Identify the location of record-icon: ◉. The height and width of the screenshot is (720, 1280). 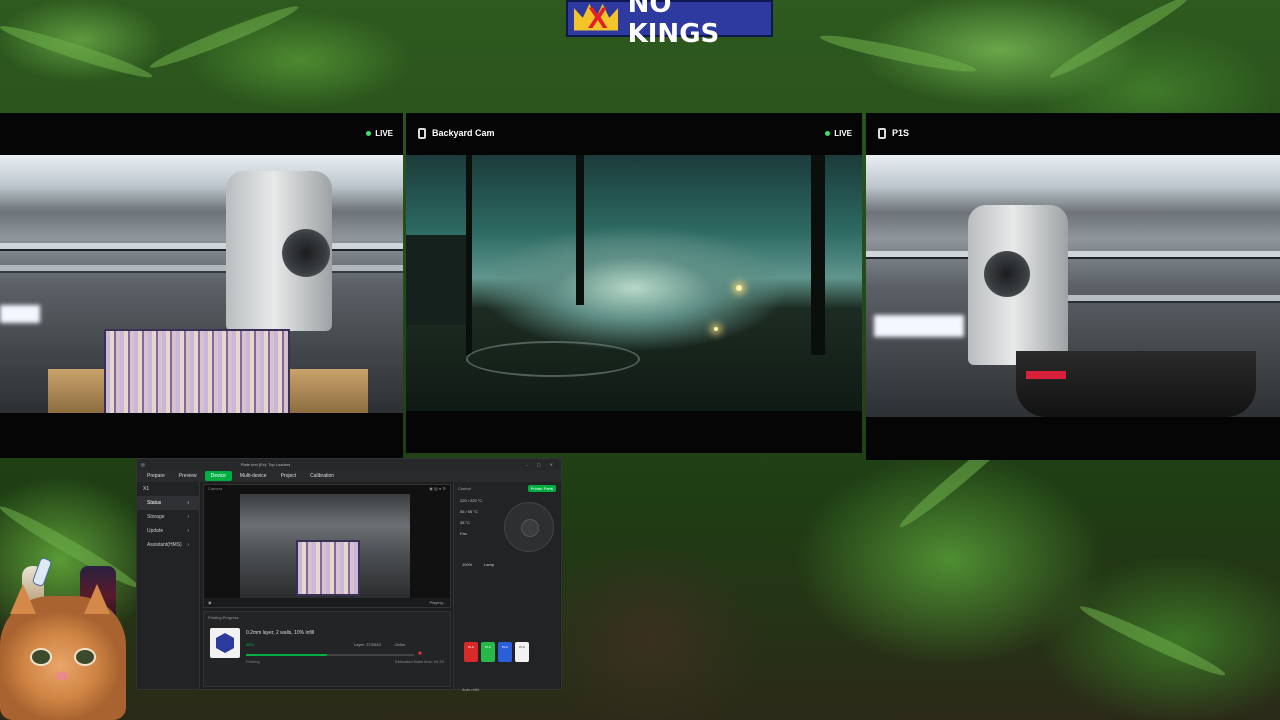
(210, 602).